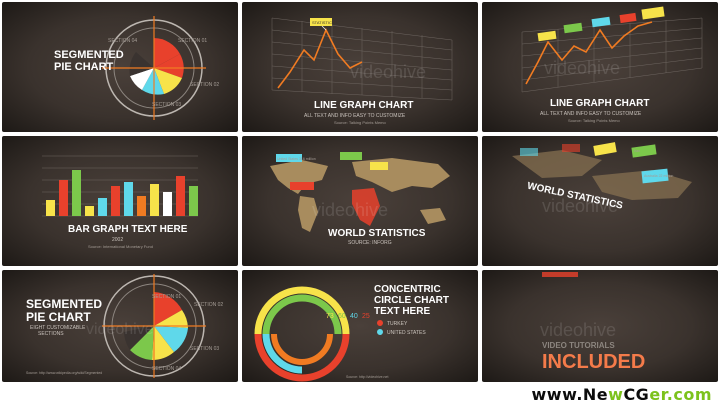 This screenshot has height=406, width=720. I want to click on tile-source: Source: http://videohive.net, so click(367, 377).